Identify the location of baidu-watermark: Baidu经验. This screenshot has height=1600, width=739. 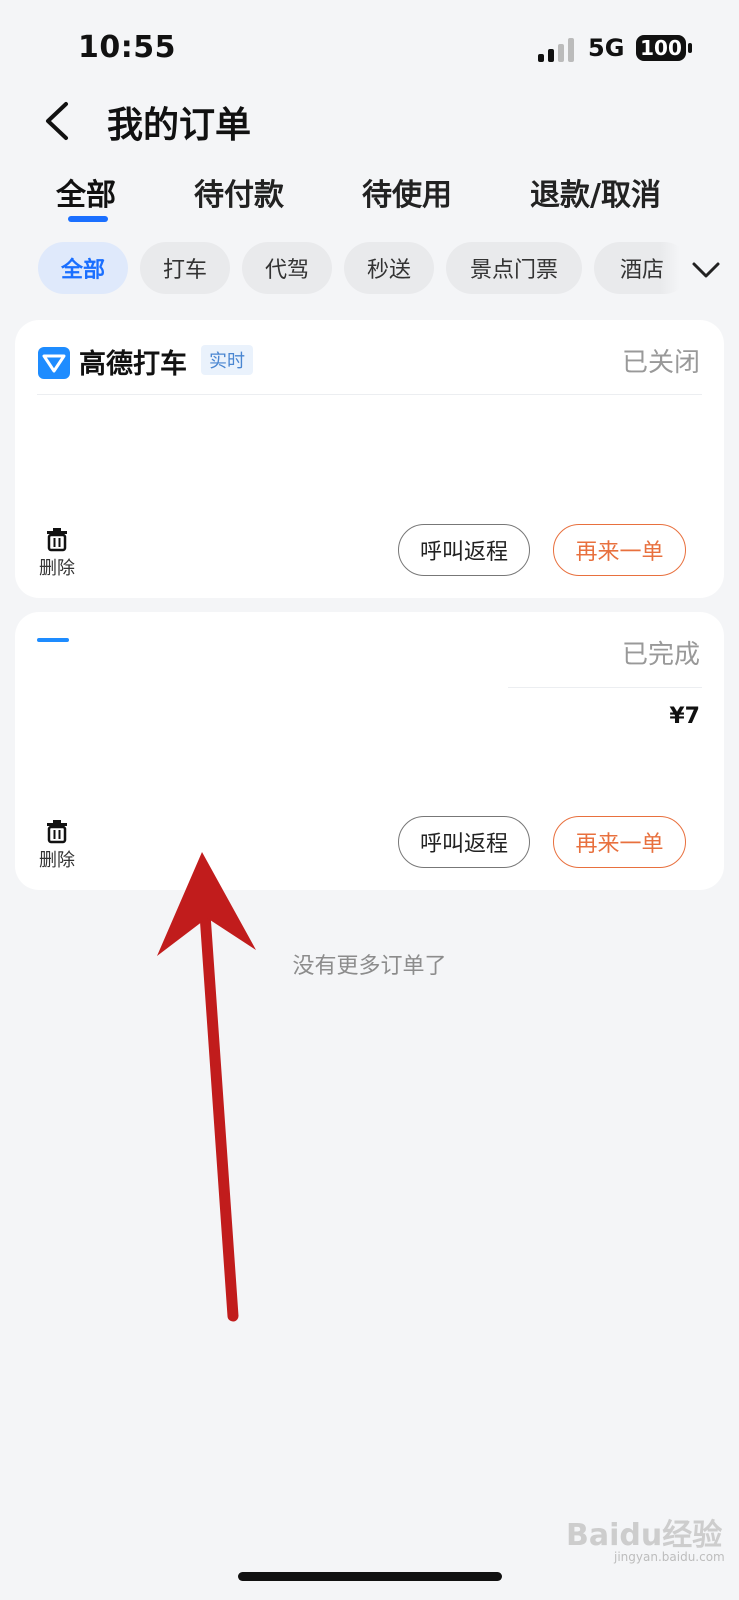
(644, 1535).